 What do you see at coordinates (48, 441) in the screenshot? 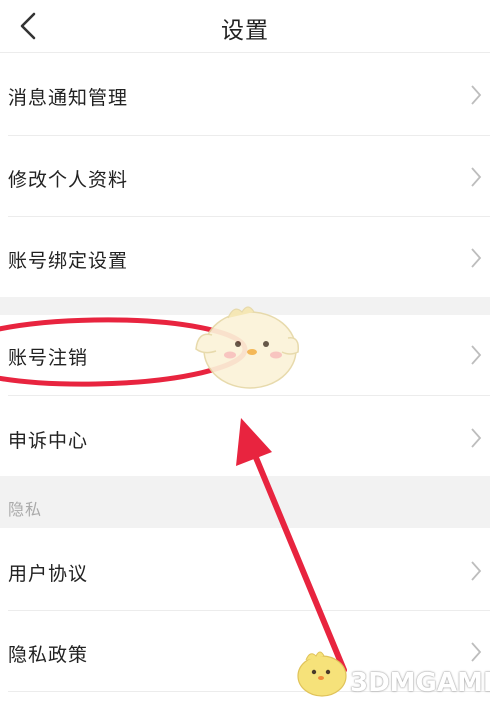
I see `menu-item-label: 申诉中心` at bounding box center [48, 441].